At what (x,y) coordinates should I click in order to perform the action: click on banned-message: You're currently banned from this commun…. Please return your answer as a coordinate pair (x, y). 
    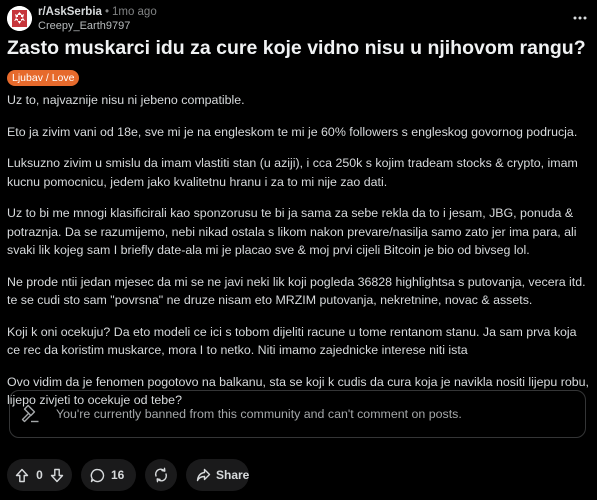
    Looking at the image, I should click on (259, 414).